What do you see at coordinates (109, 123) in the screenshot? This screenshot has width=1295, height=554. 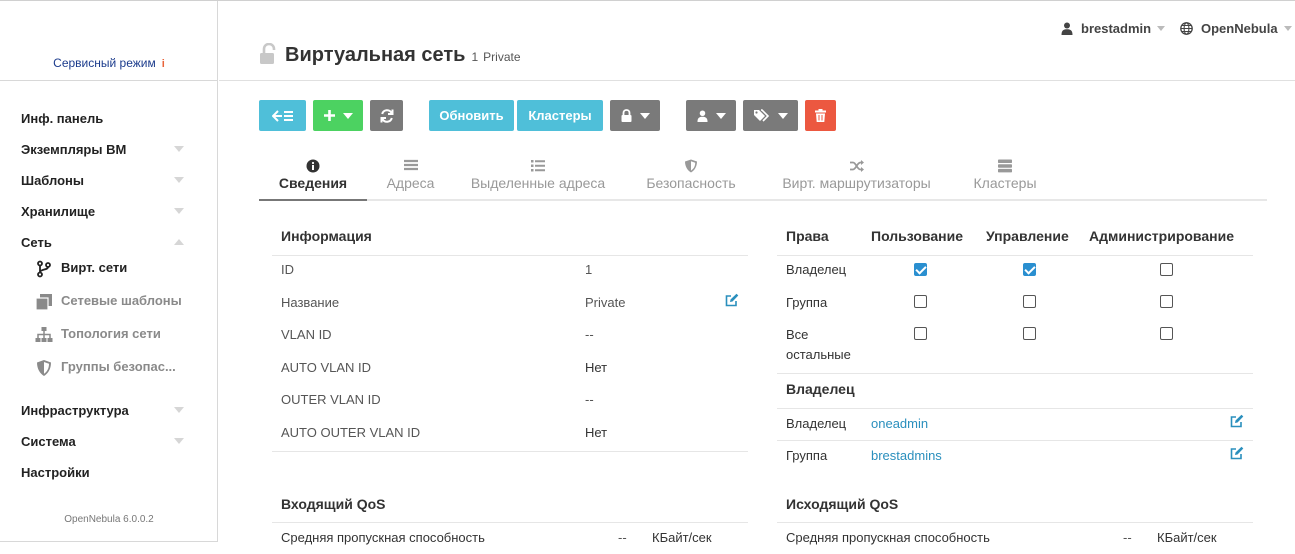 I see `sidebar-item-dashboard: Инф. панель` at bounding box center [109, 123].